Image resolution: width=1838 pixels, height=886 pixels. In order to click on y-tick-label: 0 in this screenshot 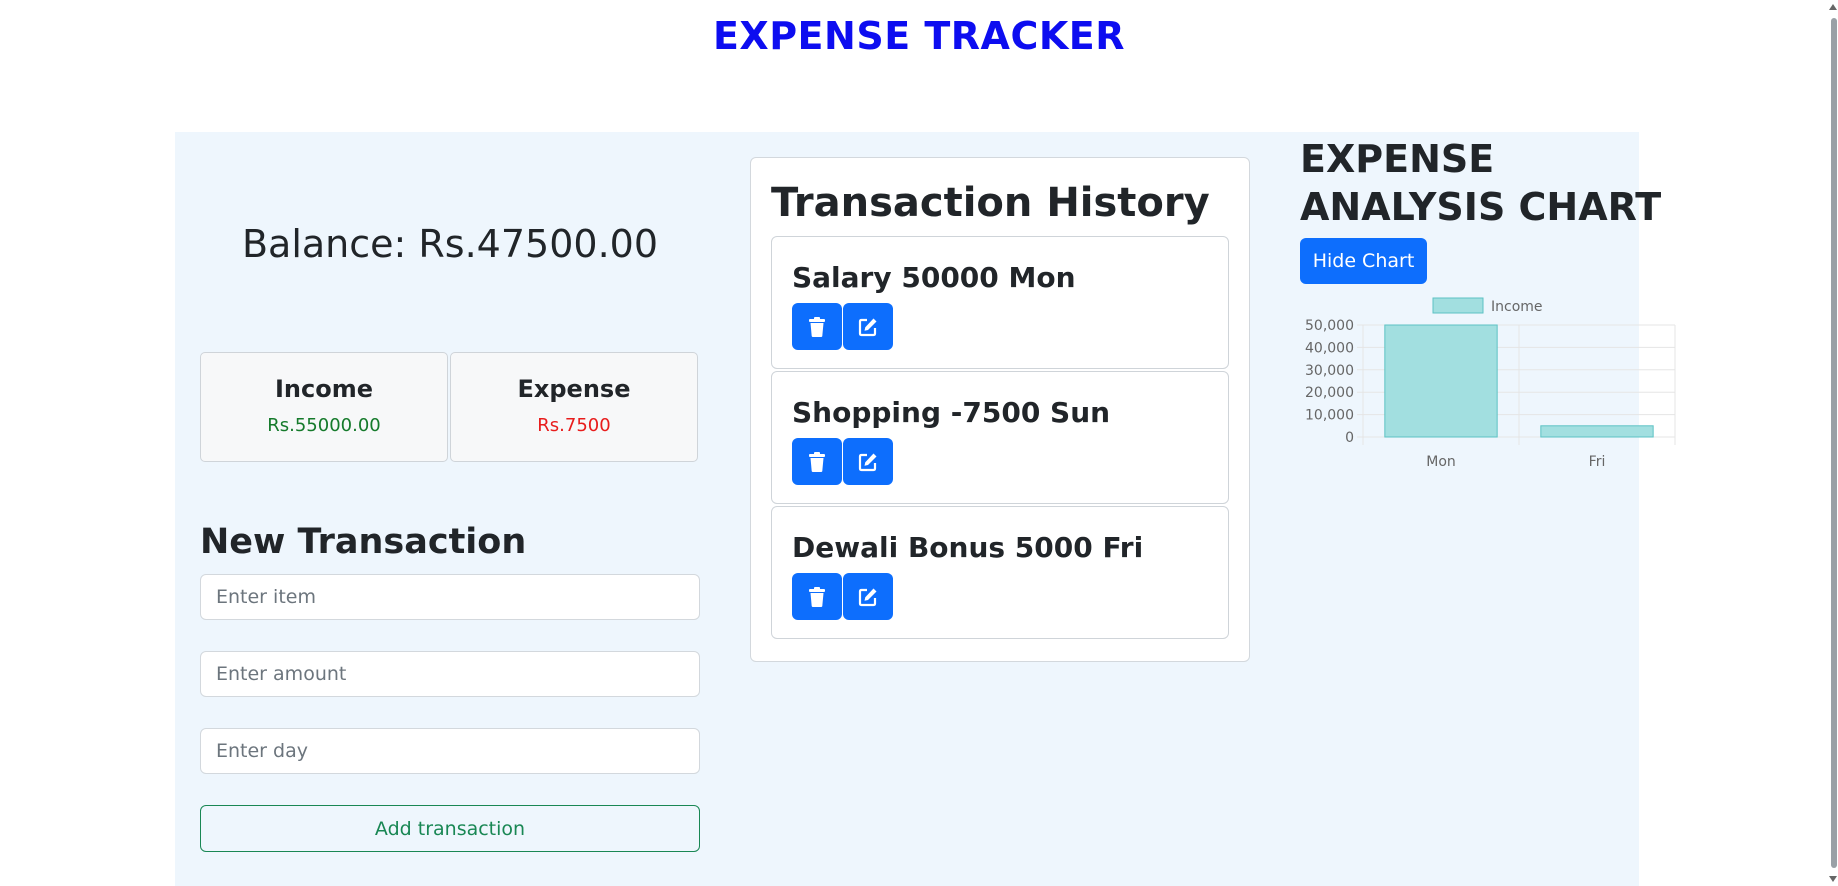, I will do `click(1349, 438)`.